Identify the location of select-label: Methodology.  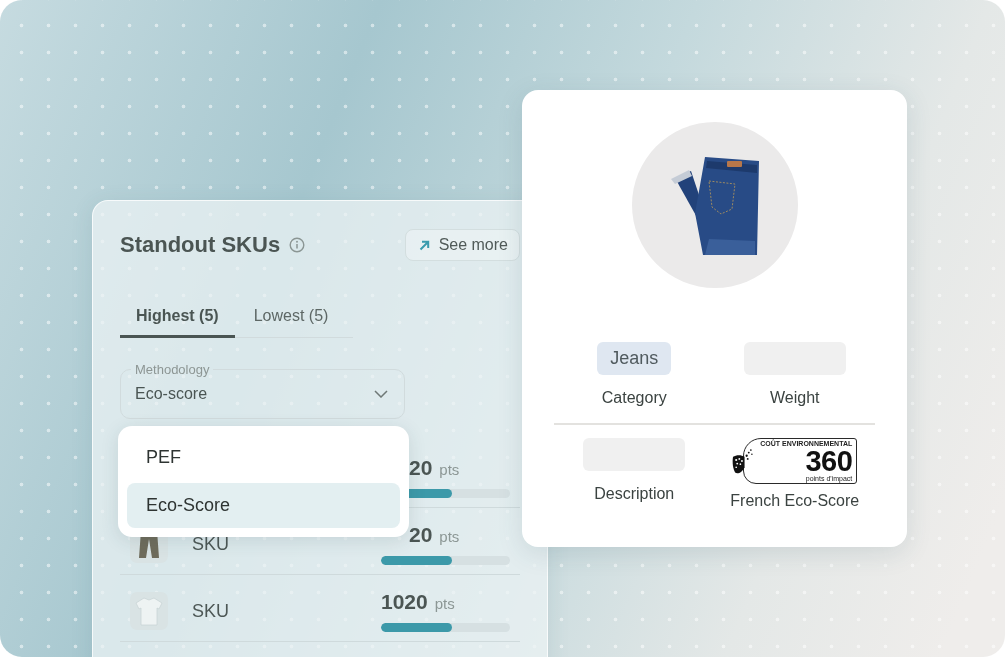
(172, 369).